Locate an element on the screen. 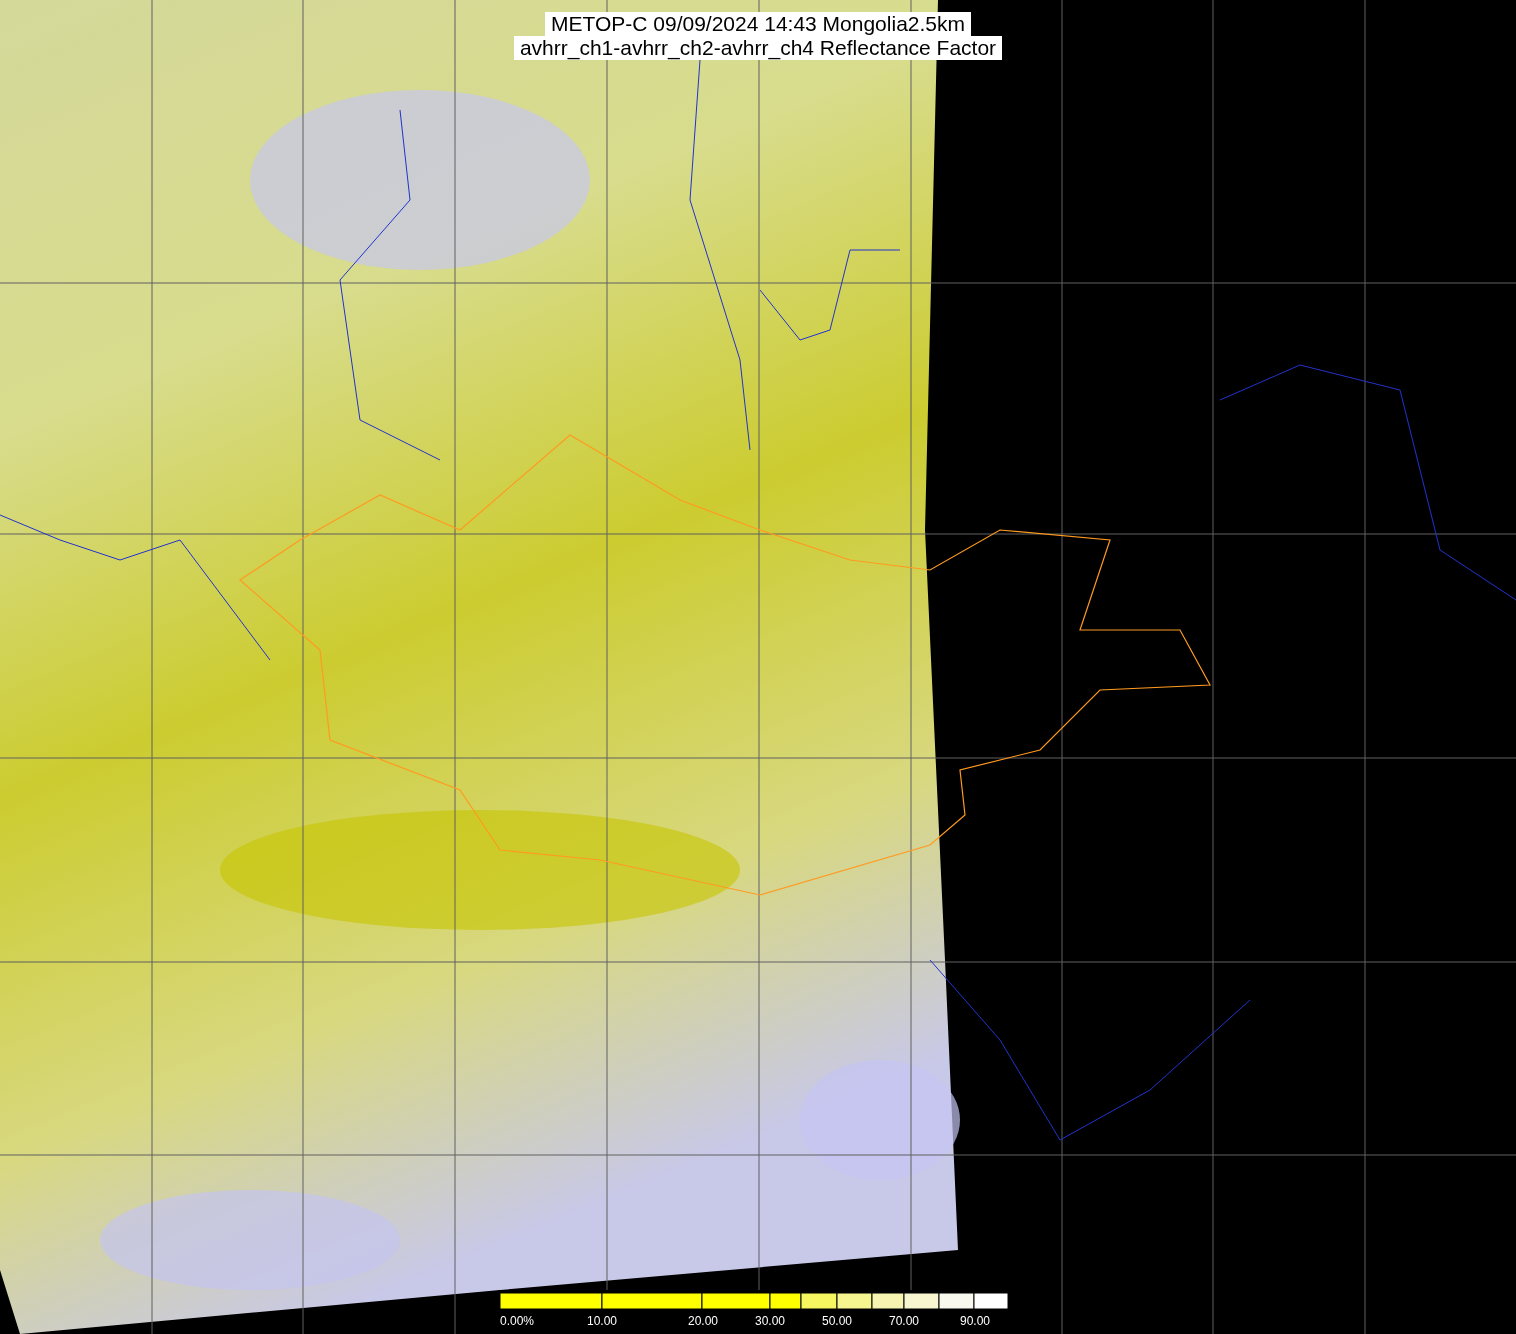 The height and width of the screenshot is (1334, 1516). colorbar-label: 70.00 is located at coordinates (904, 1321).